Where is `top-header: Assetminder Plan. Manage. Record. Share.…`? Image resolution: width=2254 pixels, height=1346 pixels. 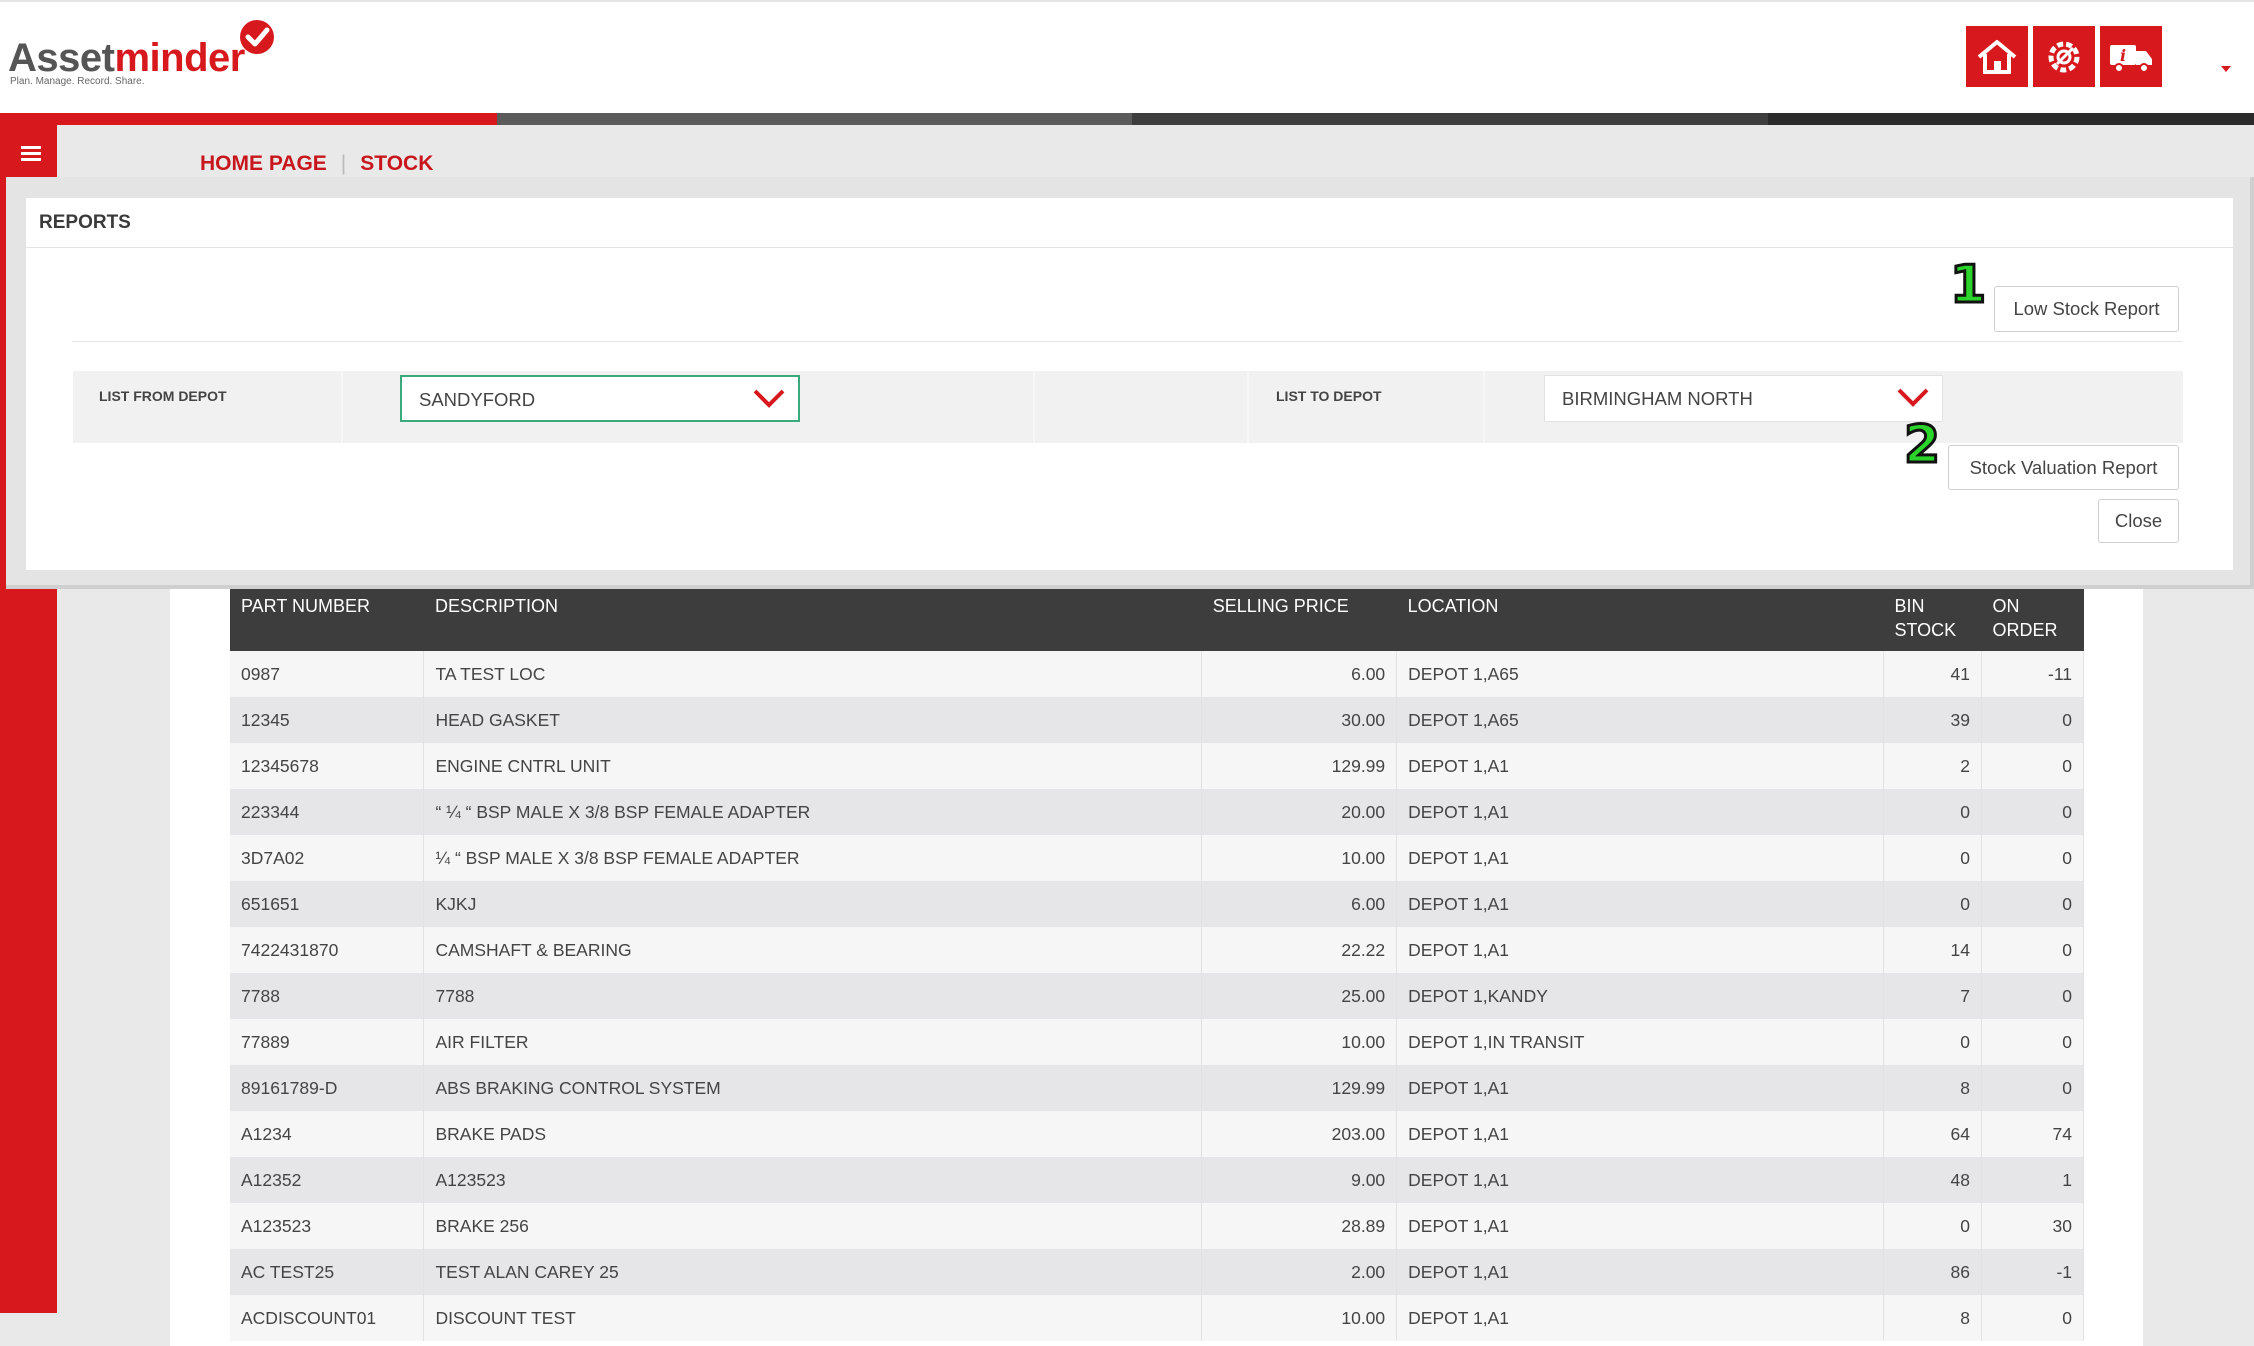 top-header: Assetminder Plan. Manage. Record. Share.… is located at coordinates (1127, 56).